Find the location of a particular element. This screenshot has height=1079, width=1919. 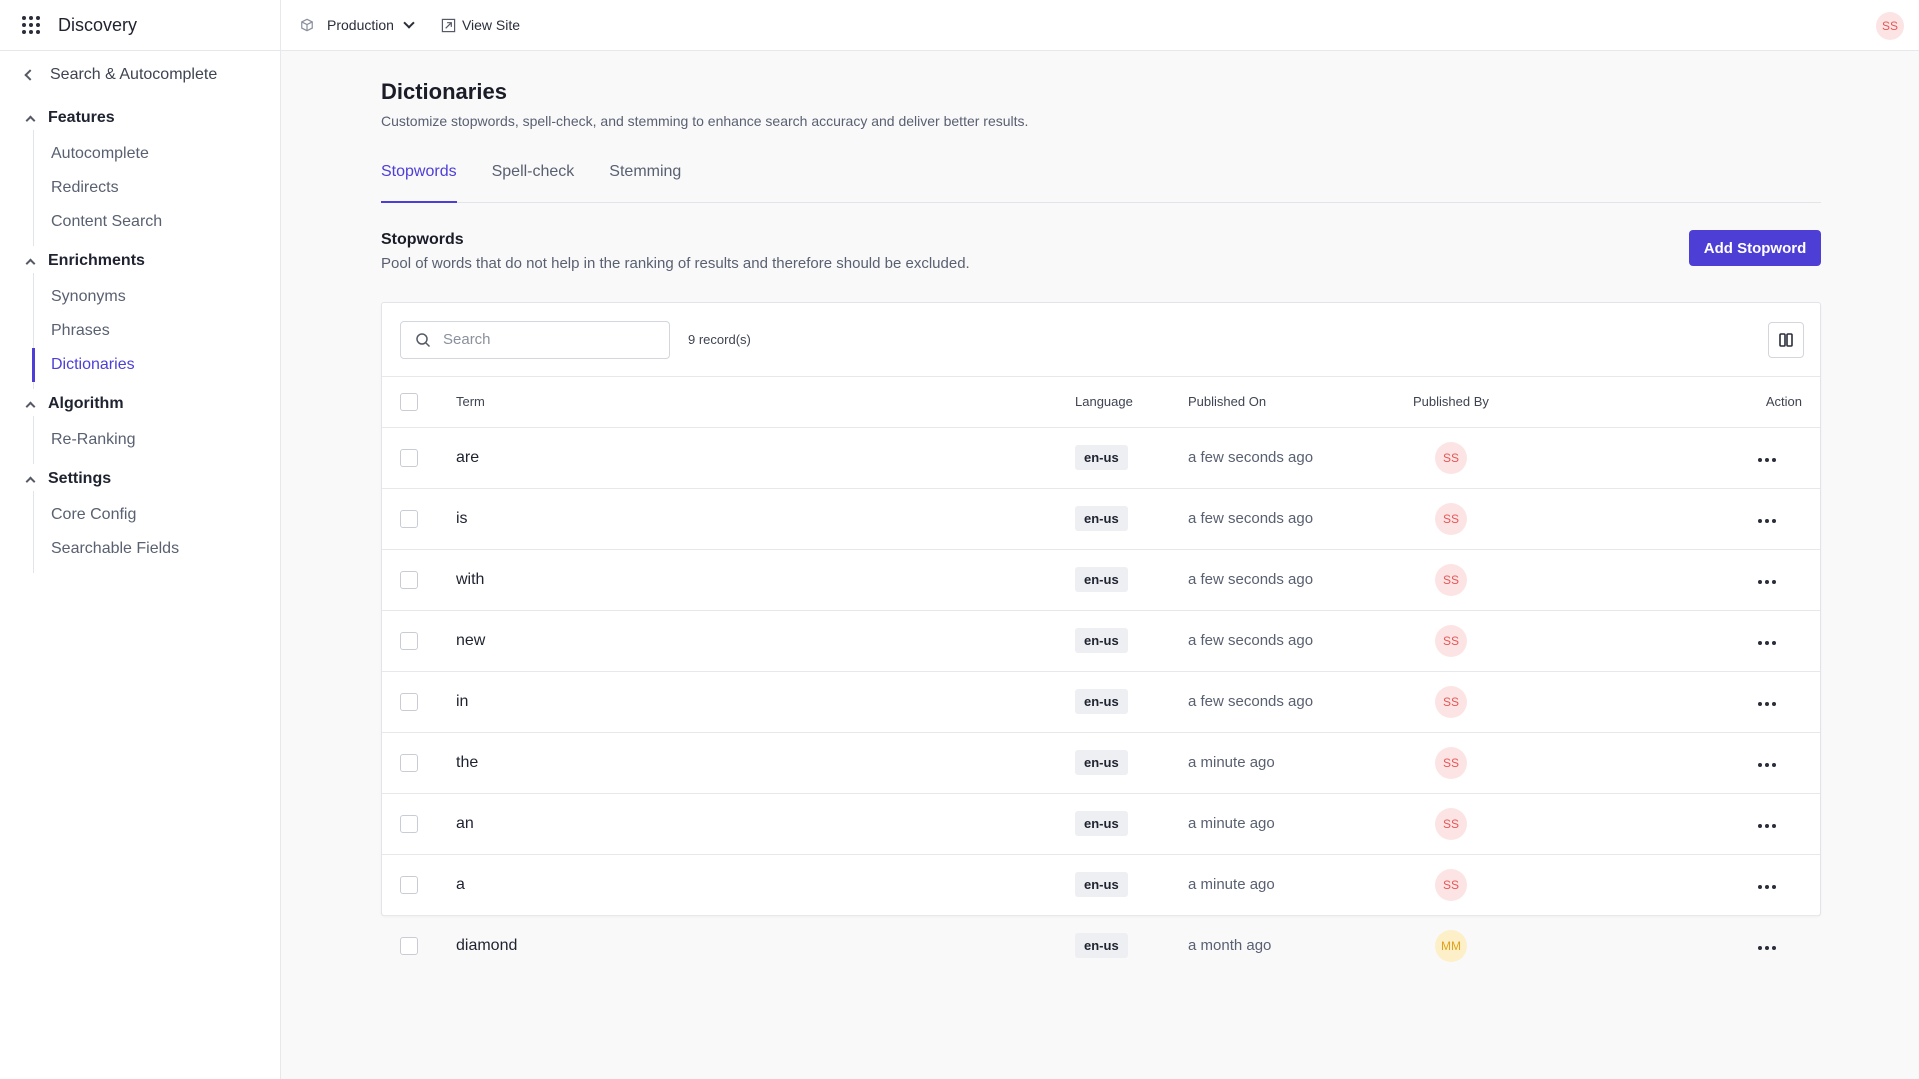

user-avatar: SS is located at coordinates (1890, 26).